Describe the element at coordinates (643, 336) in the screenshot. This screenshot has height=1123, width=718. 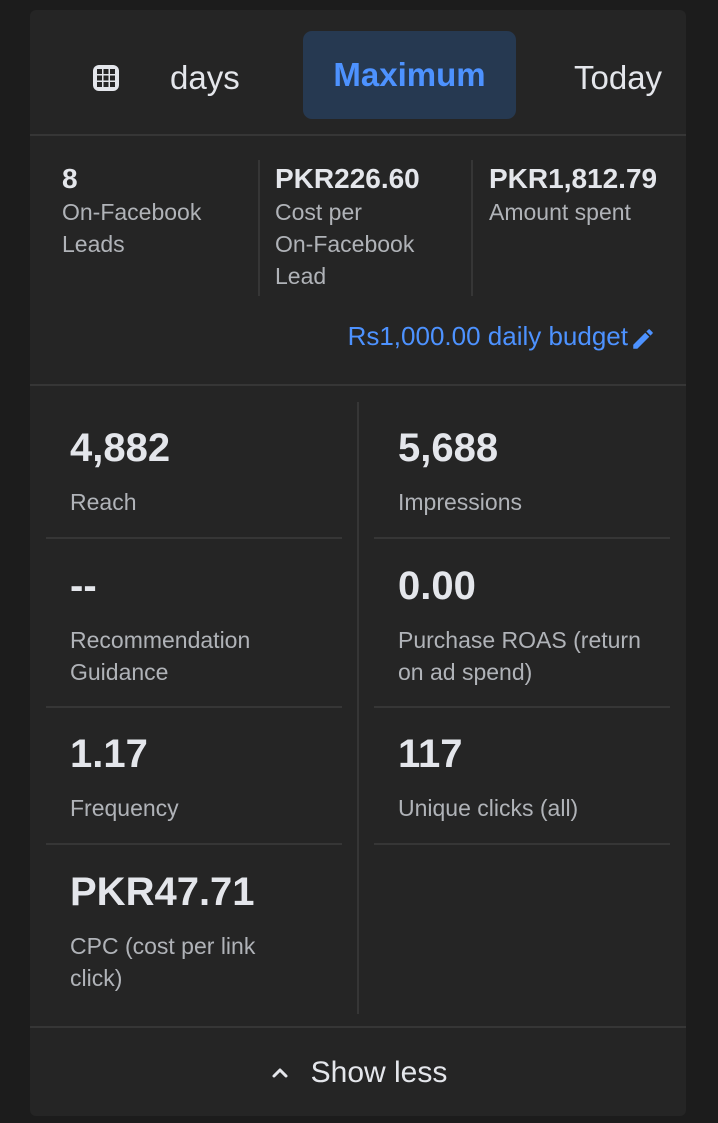
I see `pencil-icon` at that location.